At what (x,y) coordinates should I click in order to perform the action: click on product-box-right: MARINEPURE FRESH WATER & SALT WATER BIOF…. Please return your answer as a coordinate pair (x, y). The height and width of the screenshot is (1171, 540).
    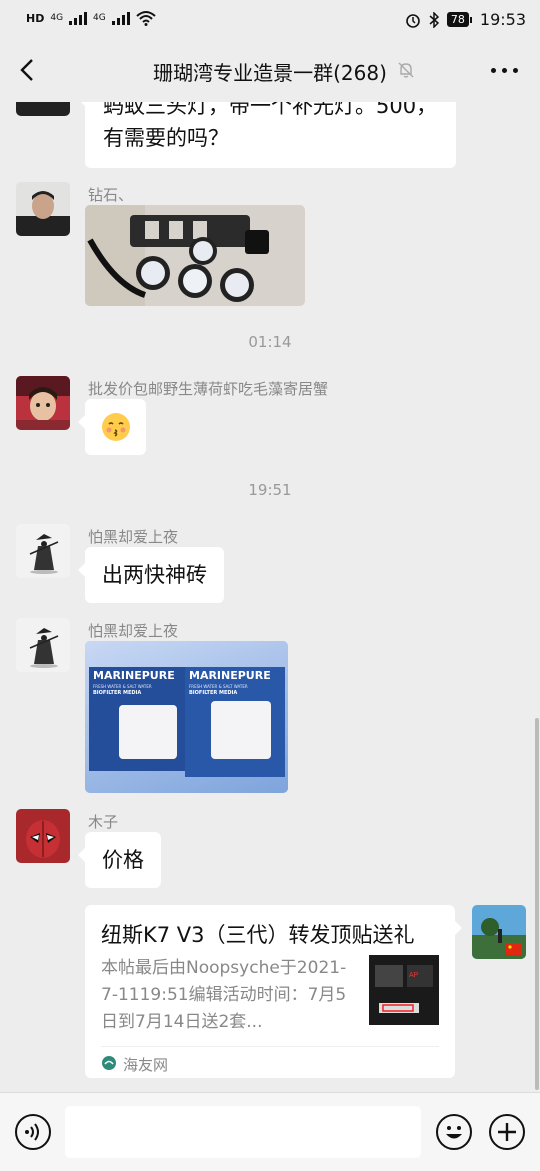
    Looking at the image, I should click on (235, 722).